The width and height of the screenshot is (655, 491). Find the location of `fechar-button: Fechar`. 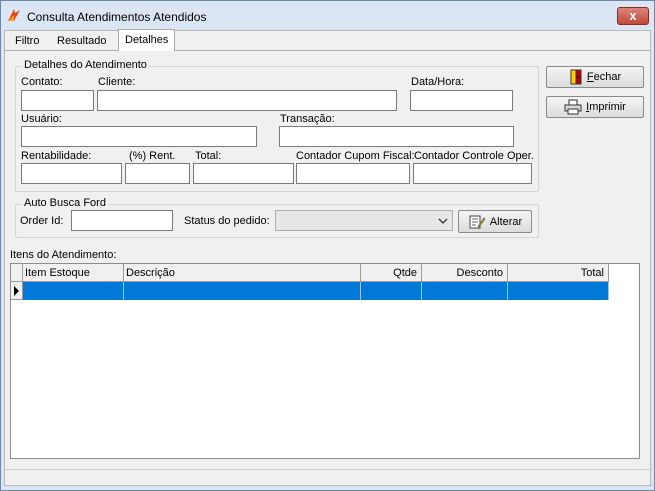

fechar-button: Fechar is located at coordinates (595, 77).